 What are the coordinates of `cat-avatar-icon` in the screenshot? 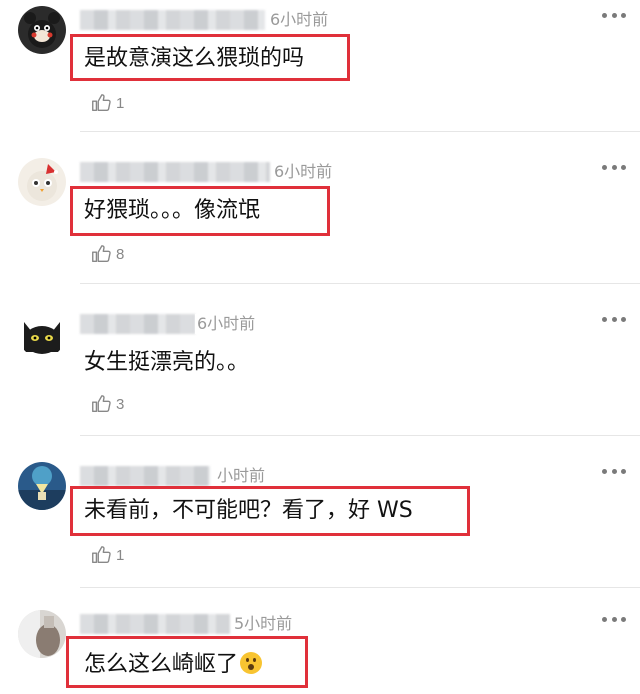 It's located at (42, 334).